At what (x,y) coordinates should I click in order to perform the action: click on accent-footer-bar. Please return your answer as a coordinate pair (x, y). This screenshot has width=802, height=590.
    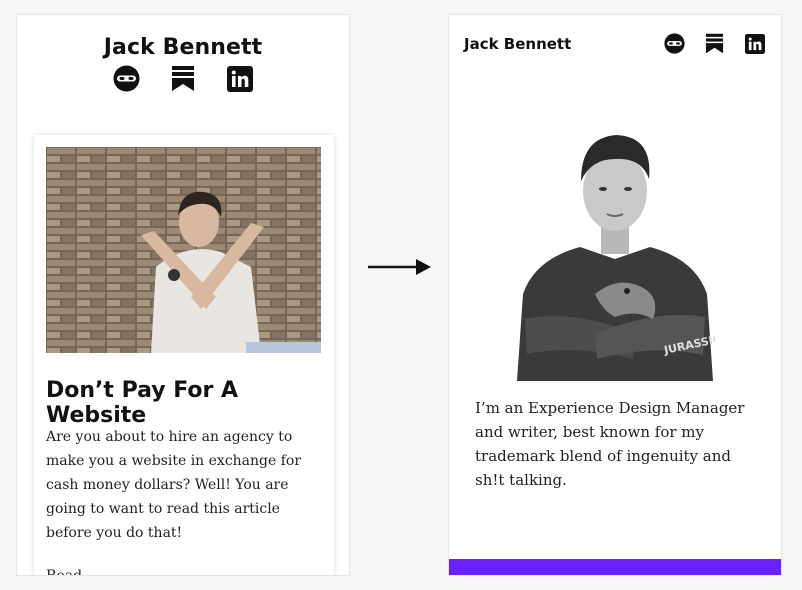
    Looking at the image, I should click on (615, 567).